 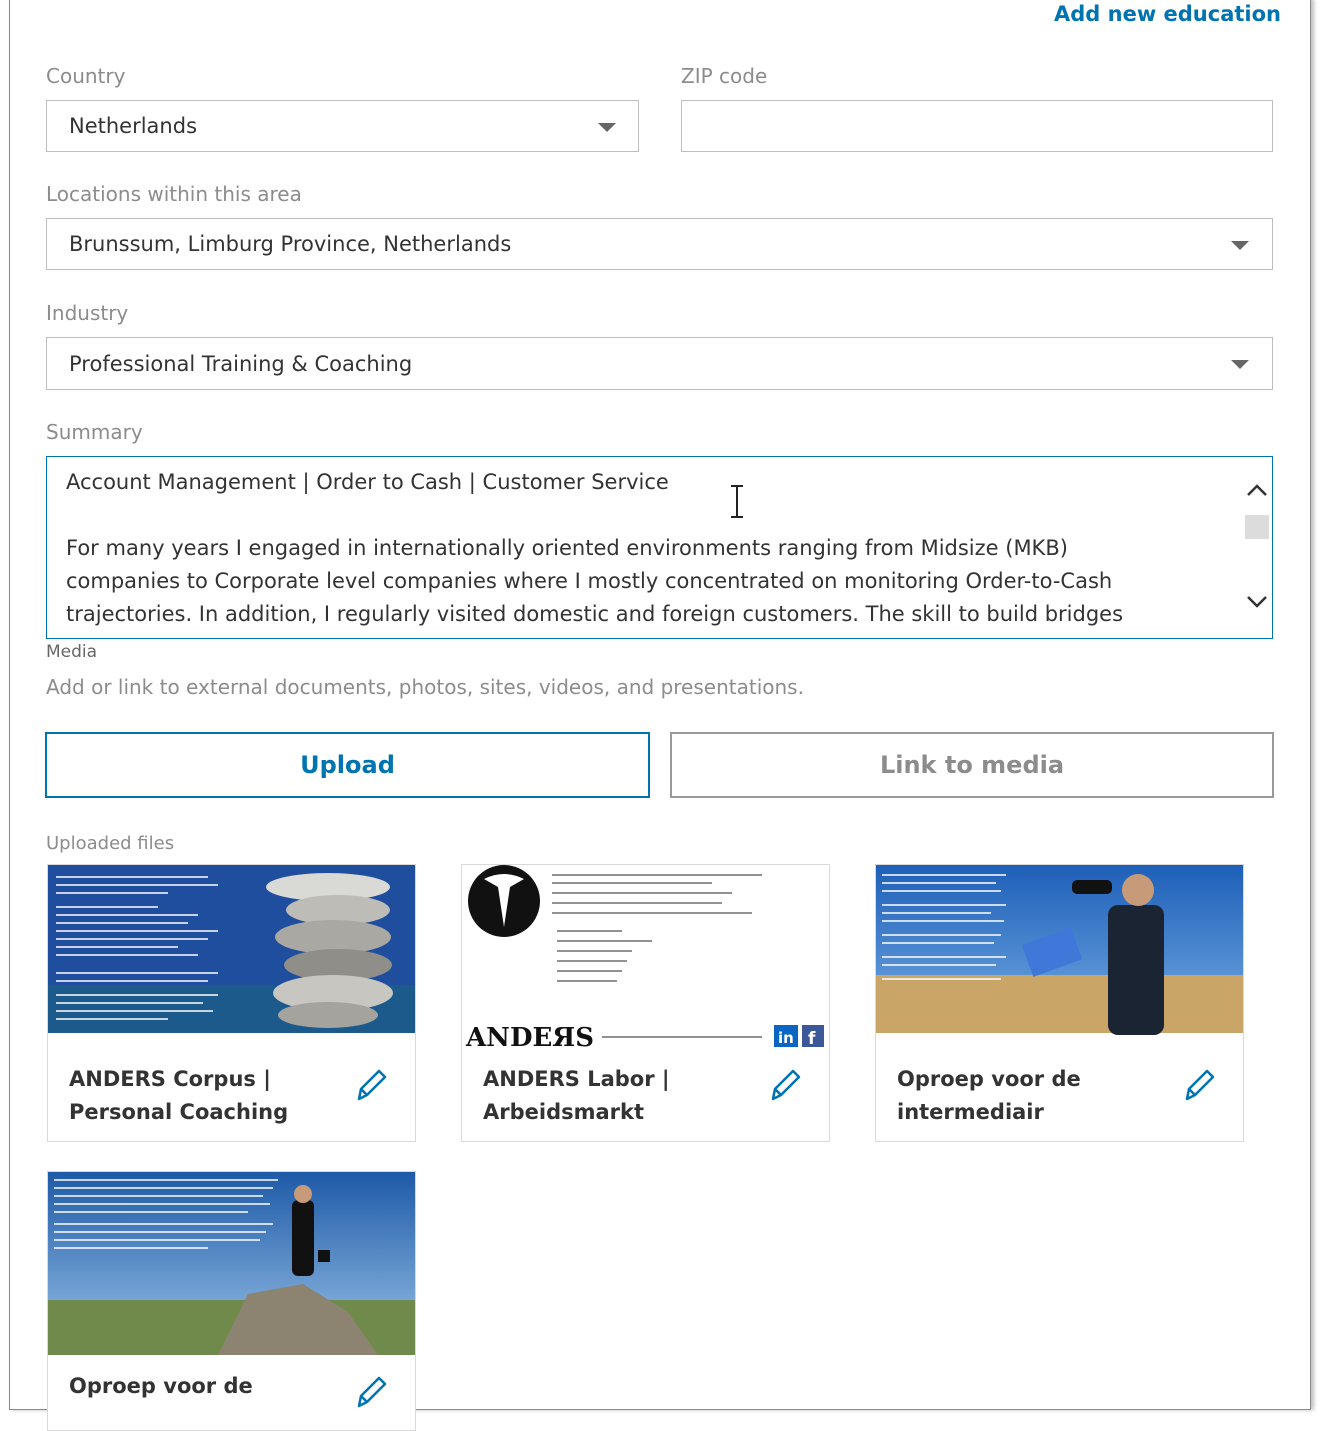 I want to click on text-cursor-icon, so click(x=737, y=501).